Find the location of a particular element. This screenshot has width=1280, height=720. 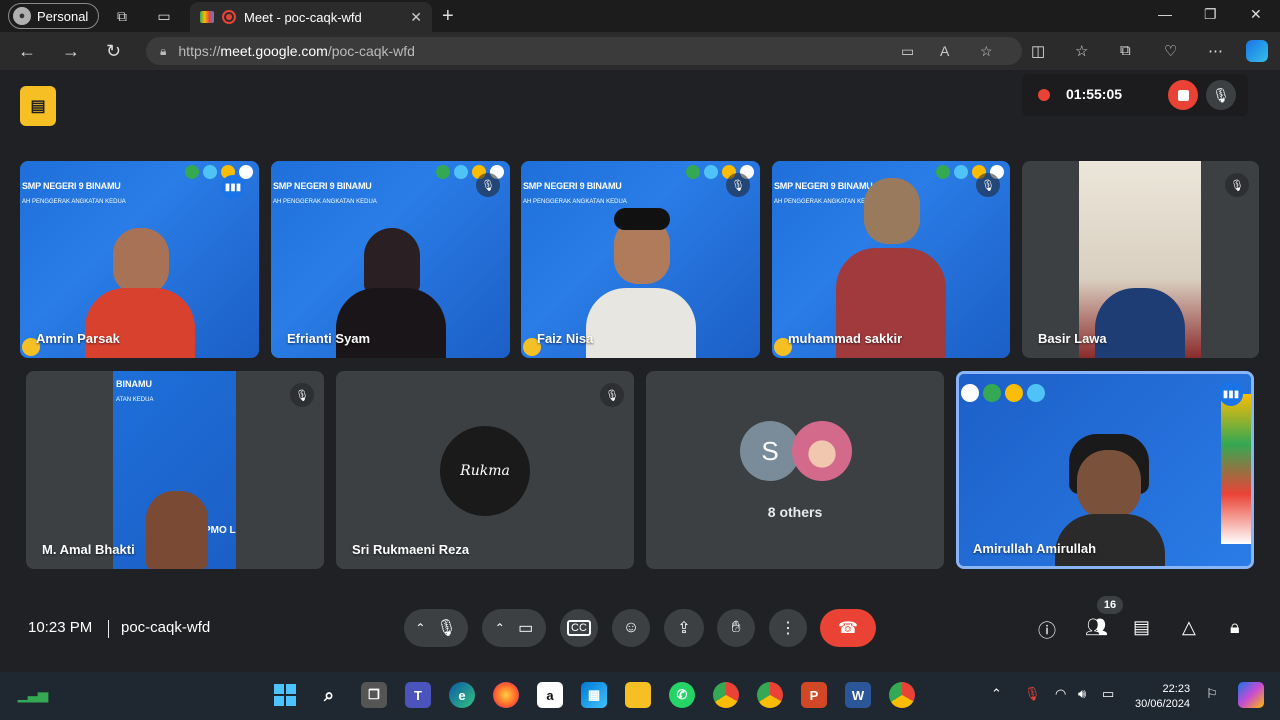

mic-control-group: ⌃ 🎙︎ is located at coordinates (436, 628).